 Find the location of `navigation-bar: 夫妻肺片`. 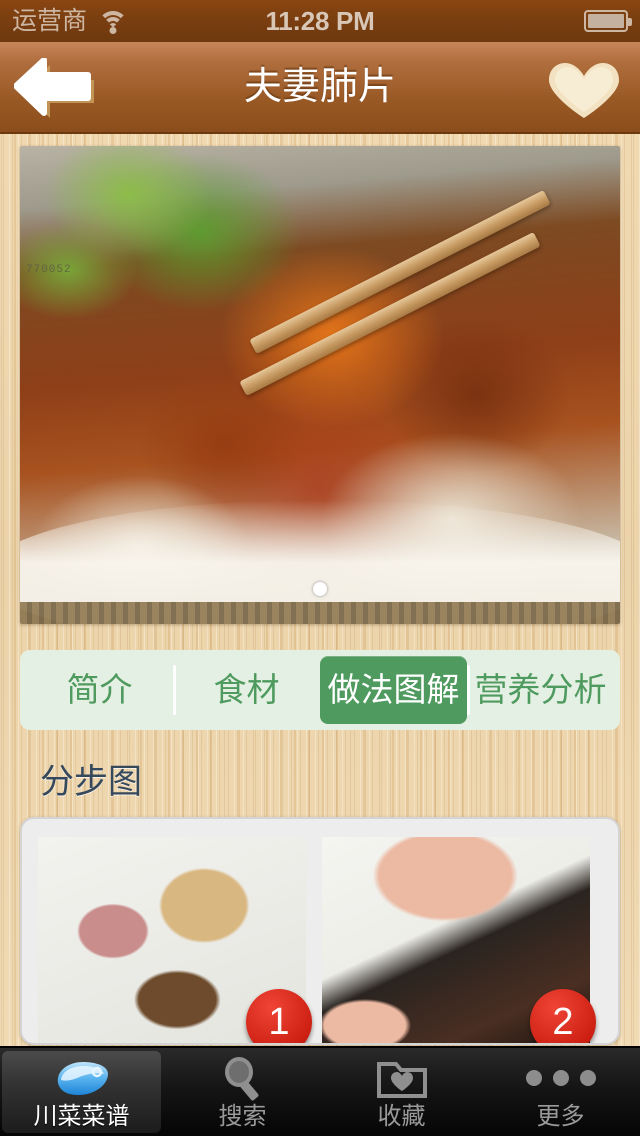

navigation-bar: 夫妻肺片 is located at coordinates (320, 88).